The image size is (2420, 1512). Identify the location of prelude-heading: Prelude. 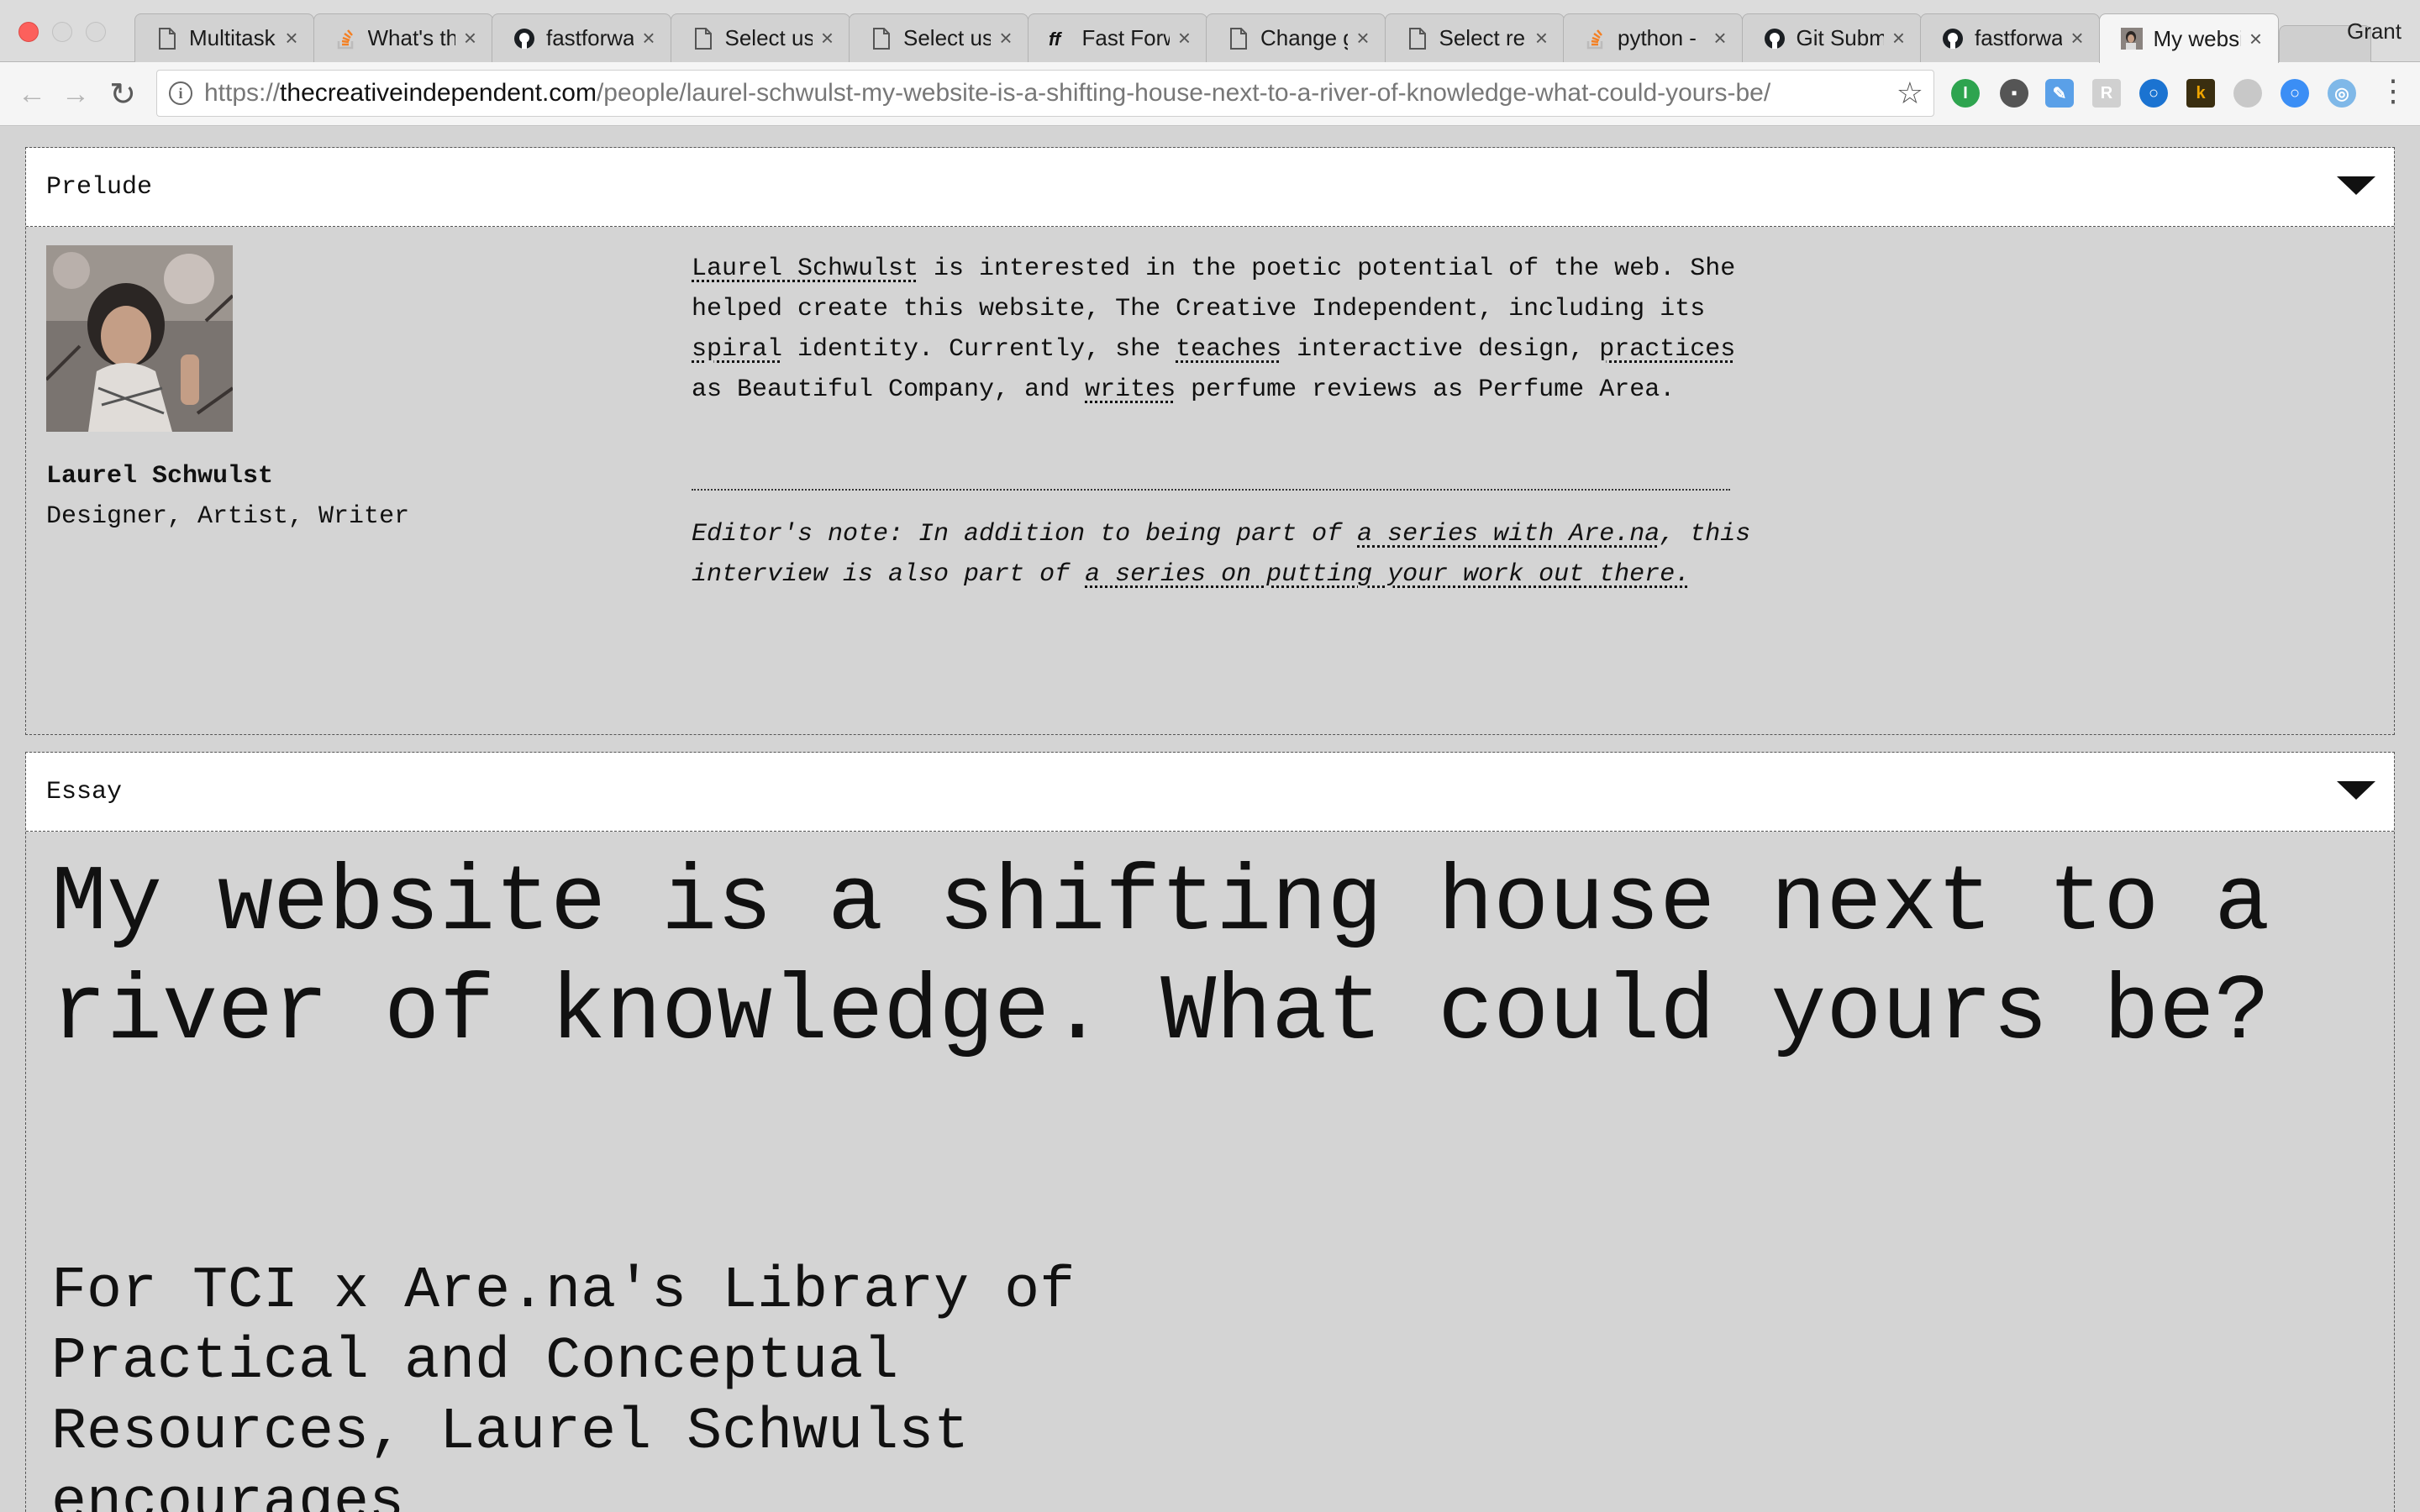
(99, 187).